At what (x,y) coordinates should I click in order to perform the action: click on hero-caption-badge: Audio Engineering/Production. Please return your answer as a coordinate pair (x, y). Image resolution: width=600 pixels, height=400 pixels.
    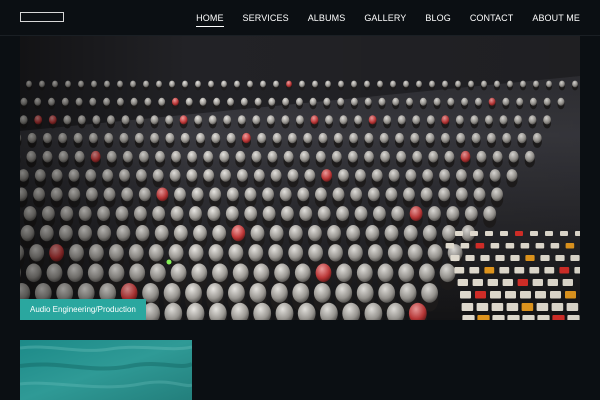
    Looking at the image, I should click on (83, 309).